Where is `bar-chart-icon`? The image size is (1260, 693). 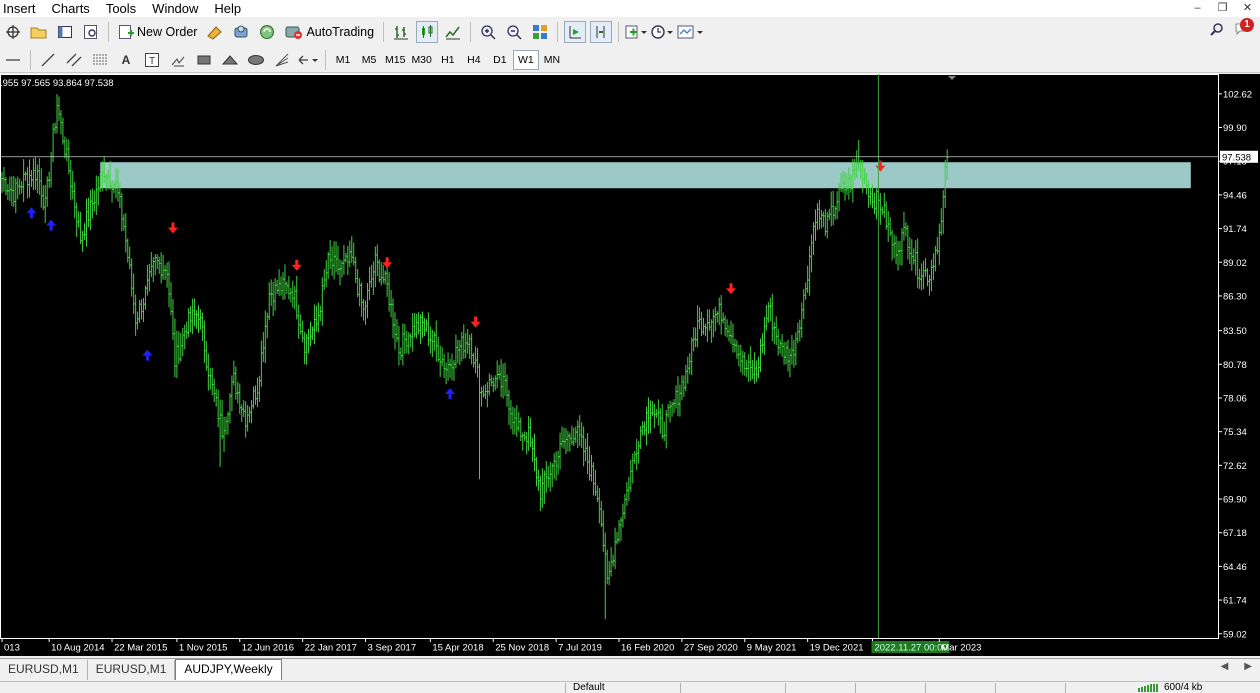
bar-chart-icon is located at coordinates (401, 32).